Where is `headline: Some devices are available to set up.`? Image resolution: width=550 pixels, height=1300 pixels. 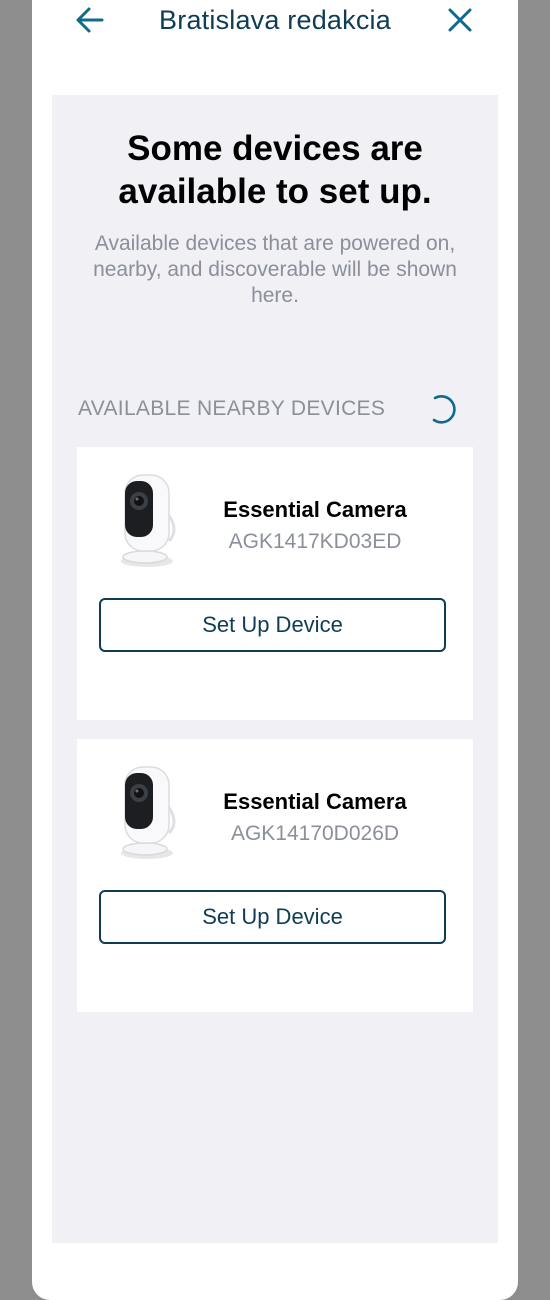
headline: Some devices are available to set up. is located at coordinates (275, 170).